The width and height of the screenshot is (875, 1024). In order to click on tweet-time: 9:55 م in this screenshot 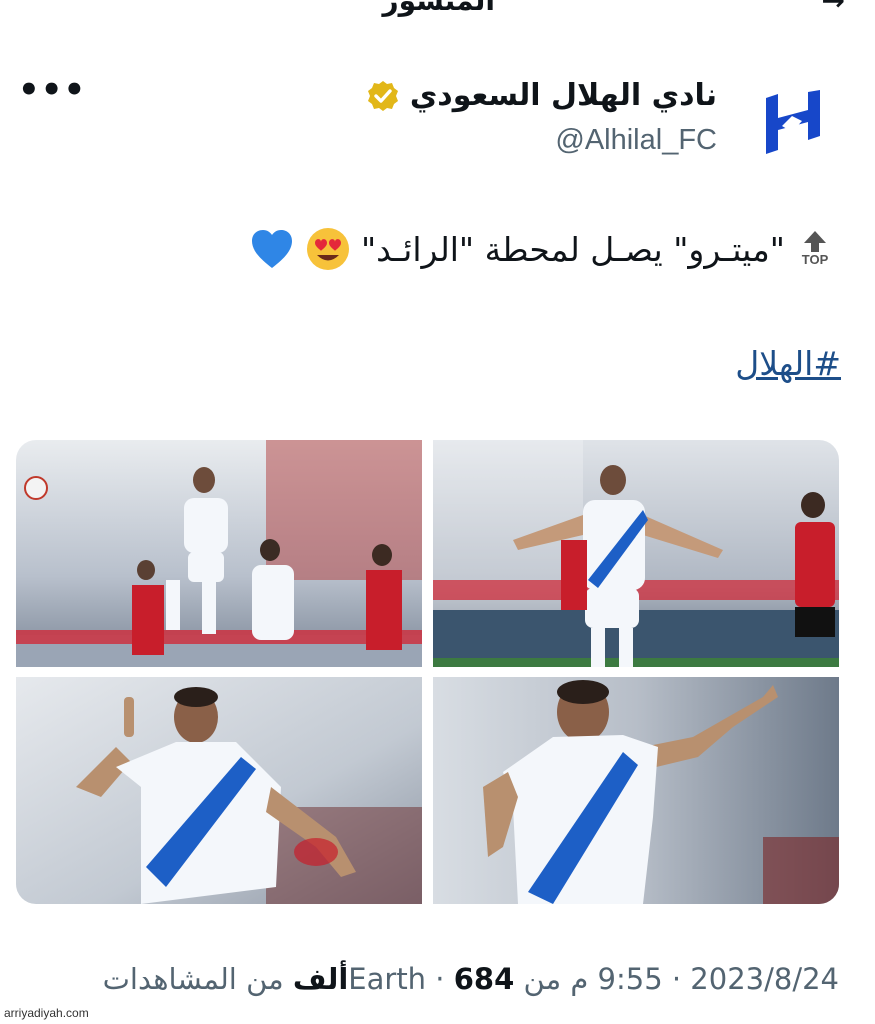, I will do `click(616, 979)`.